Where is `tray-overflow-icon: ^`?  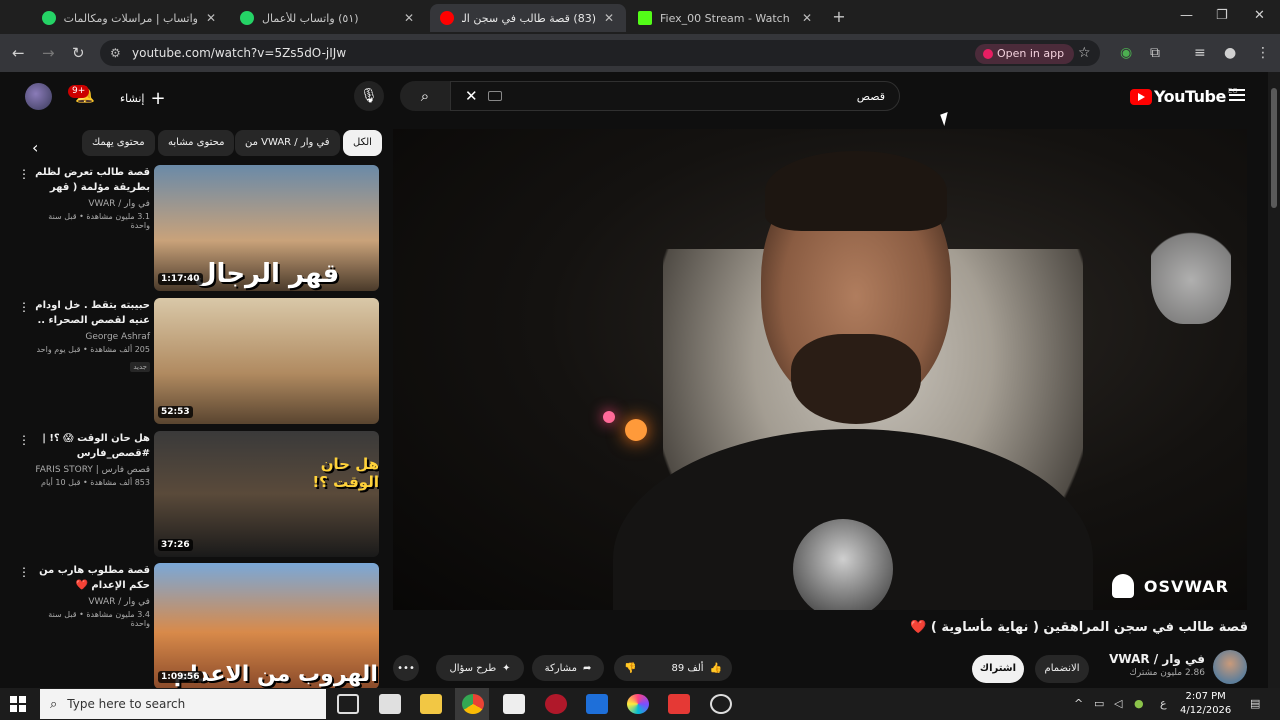 tray-overflow-icon: ^ is located at coordinates (1078, 703).